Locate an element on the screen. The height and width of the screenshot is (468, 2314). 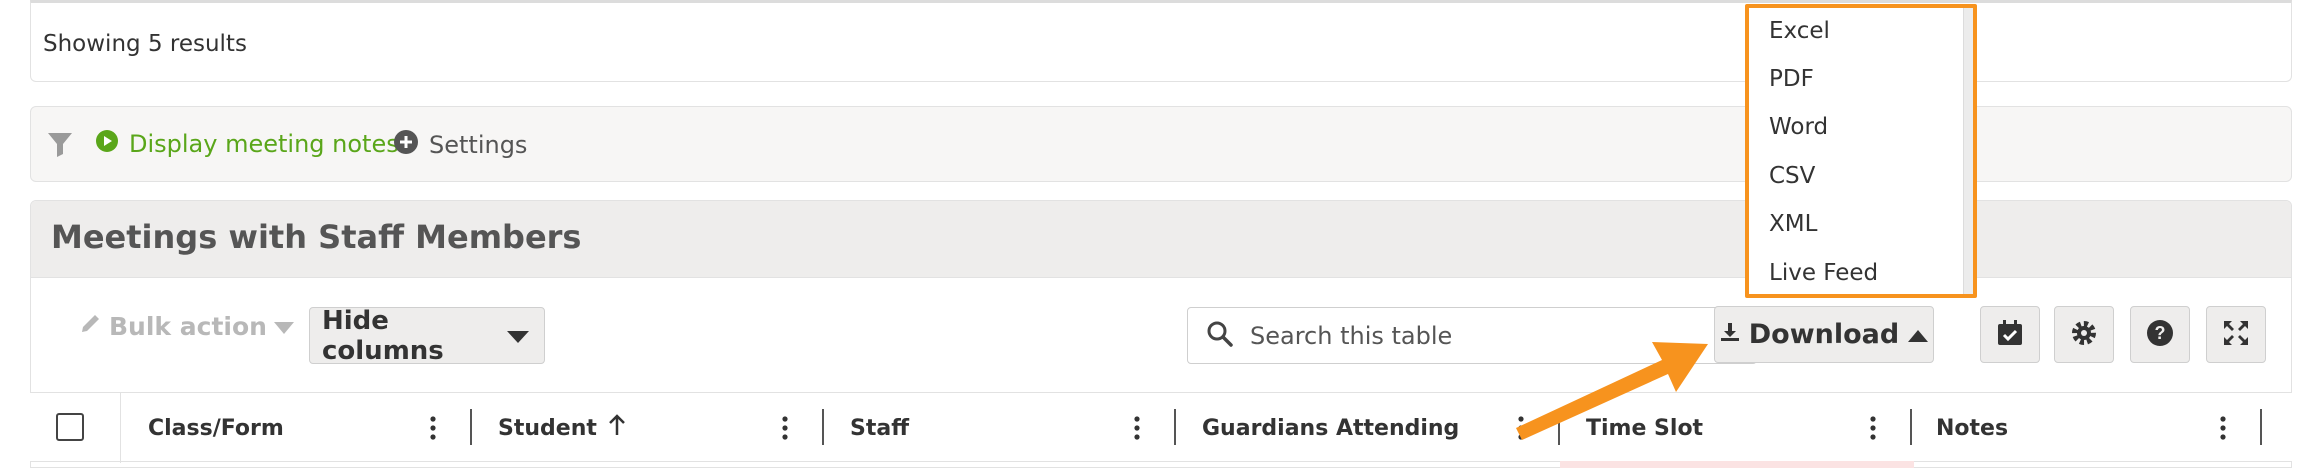
column-label: Student is located at coordinates (547, 428).